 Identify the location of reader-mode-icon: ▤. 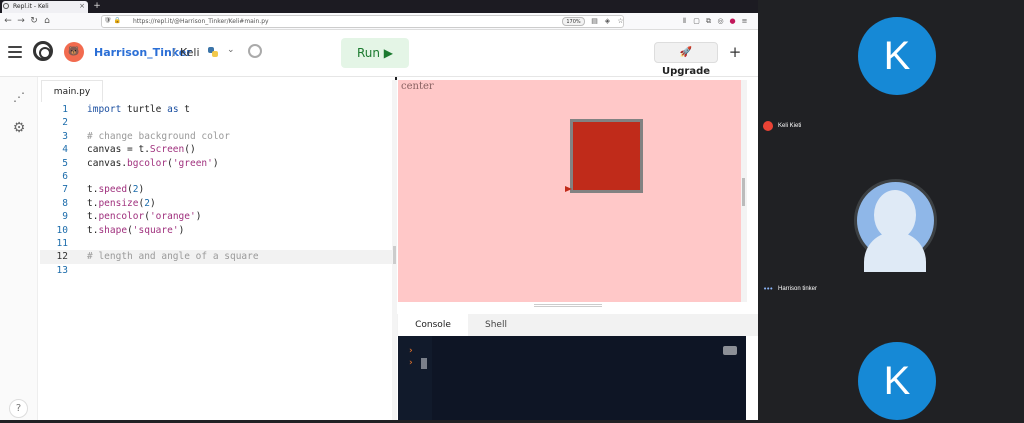
(594, 21).